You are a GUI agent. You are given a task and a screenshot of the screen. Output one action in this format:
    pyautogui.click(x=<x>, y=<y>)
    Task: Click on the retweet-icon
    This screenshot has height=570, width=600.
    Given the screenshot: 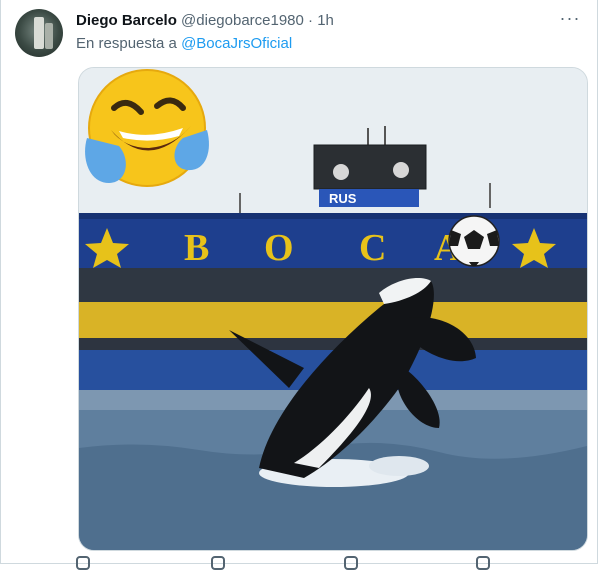 What is the action you would take?
    pyautogui.click(x=218, y=563)
    